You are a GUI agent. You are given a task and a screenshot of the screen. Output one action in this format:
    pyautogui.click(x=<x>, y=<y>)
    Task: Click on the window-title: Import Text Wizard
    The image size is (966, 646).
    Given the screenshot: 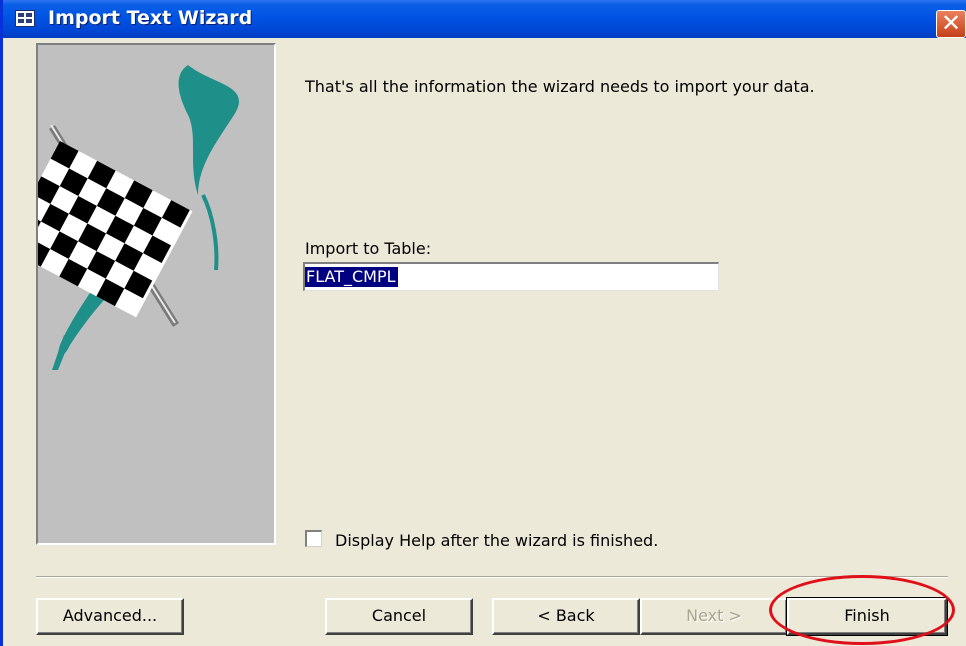 What is the action you would take?
    pyautogui.click(x=150, y=18)
    